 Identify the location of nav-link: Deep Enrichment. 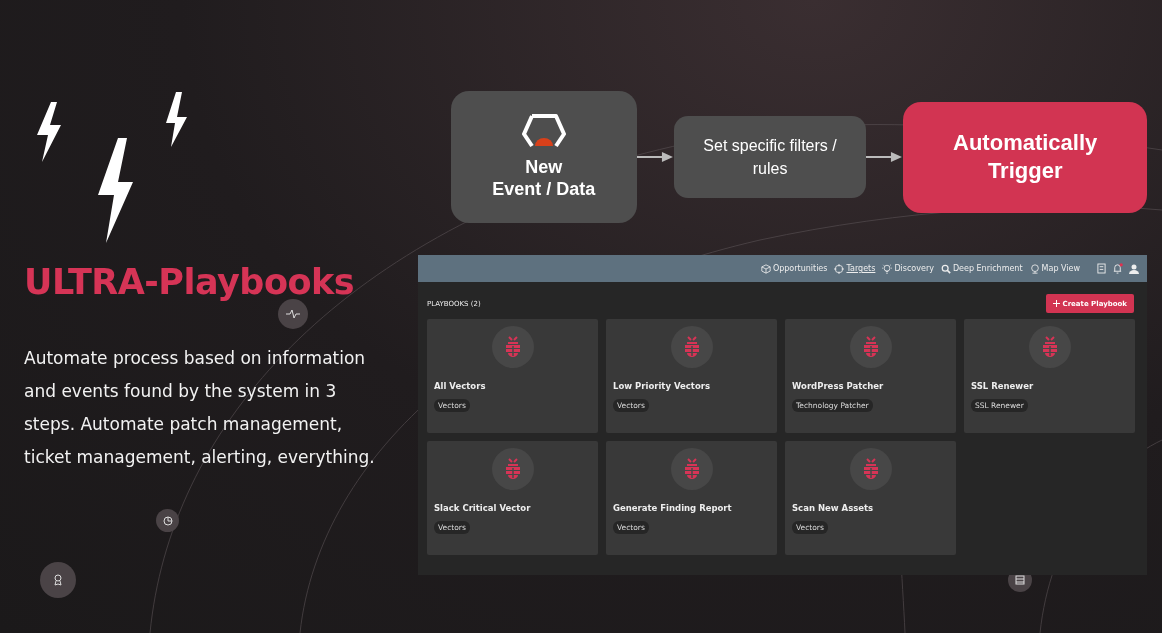
(981, 268).